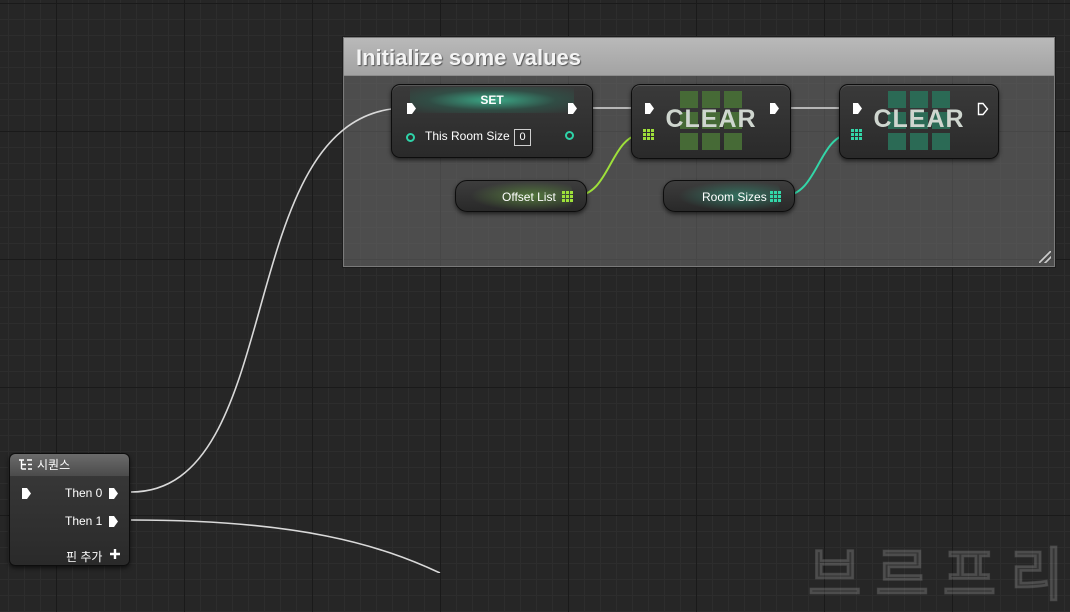  Describe the element at coordinates (113, 493) in the screenshot. I see `then-0-exec-out-icon` at that location.